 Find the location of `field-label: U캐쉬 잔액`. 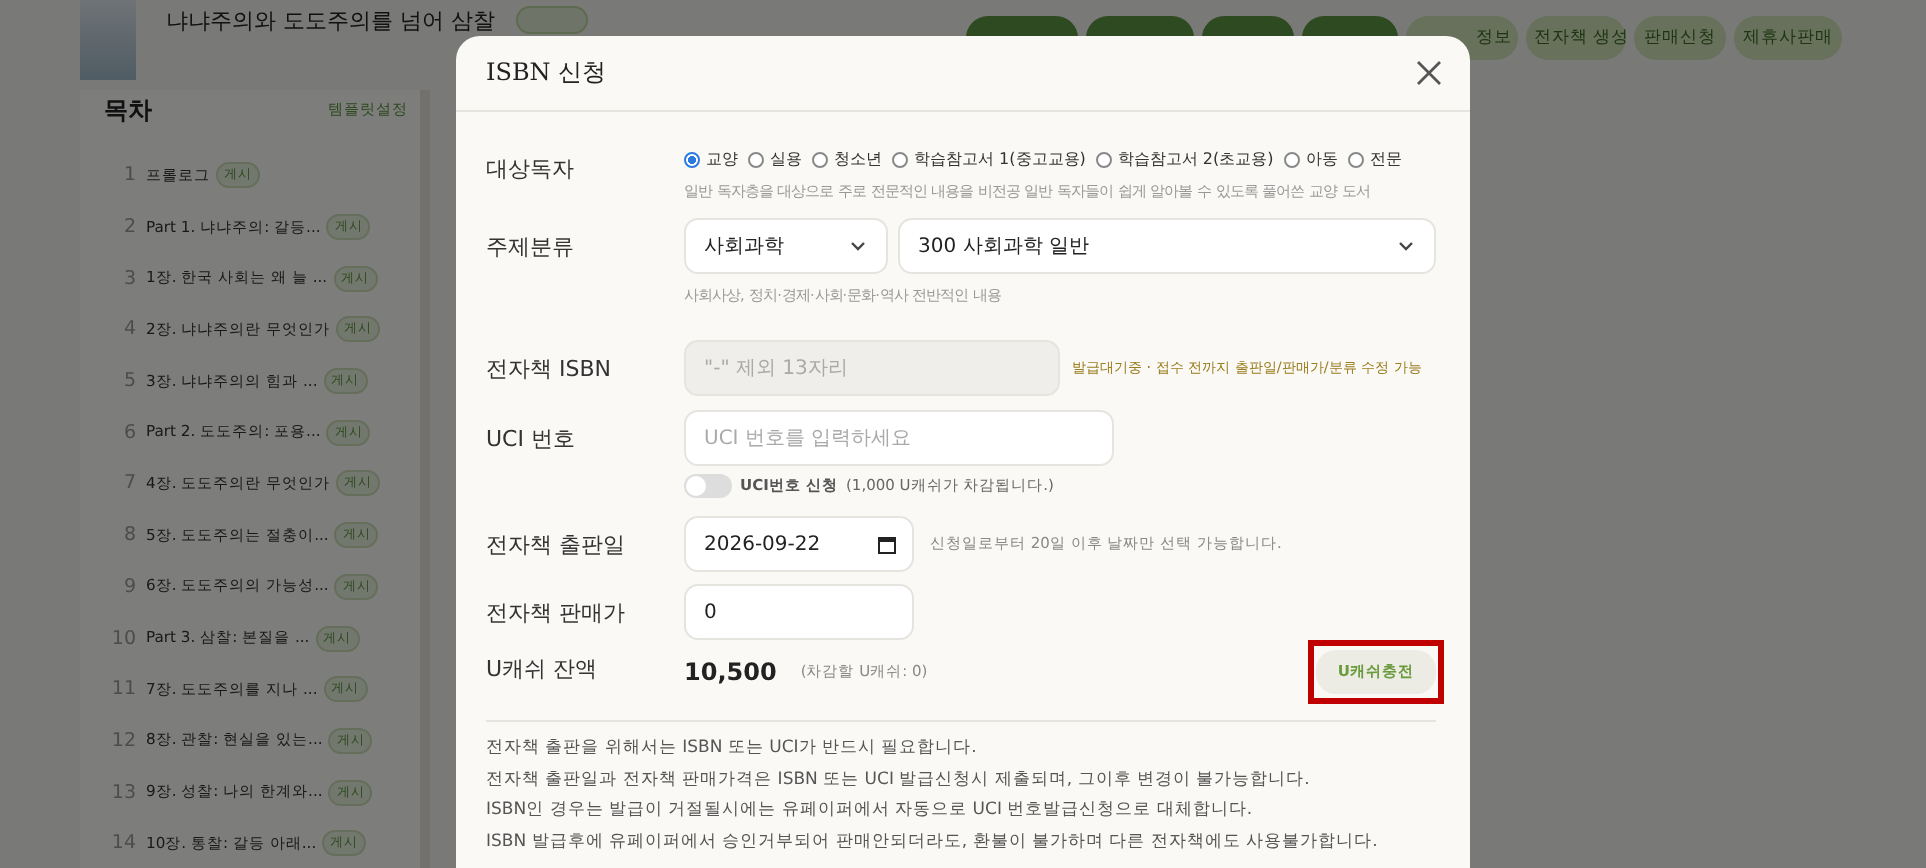

field-label: U캐쉬 잔액 is located at coordinates (543, 669).